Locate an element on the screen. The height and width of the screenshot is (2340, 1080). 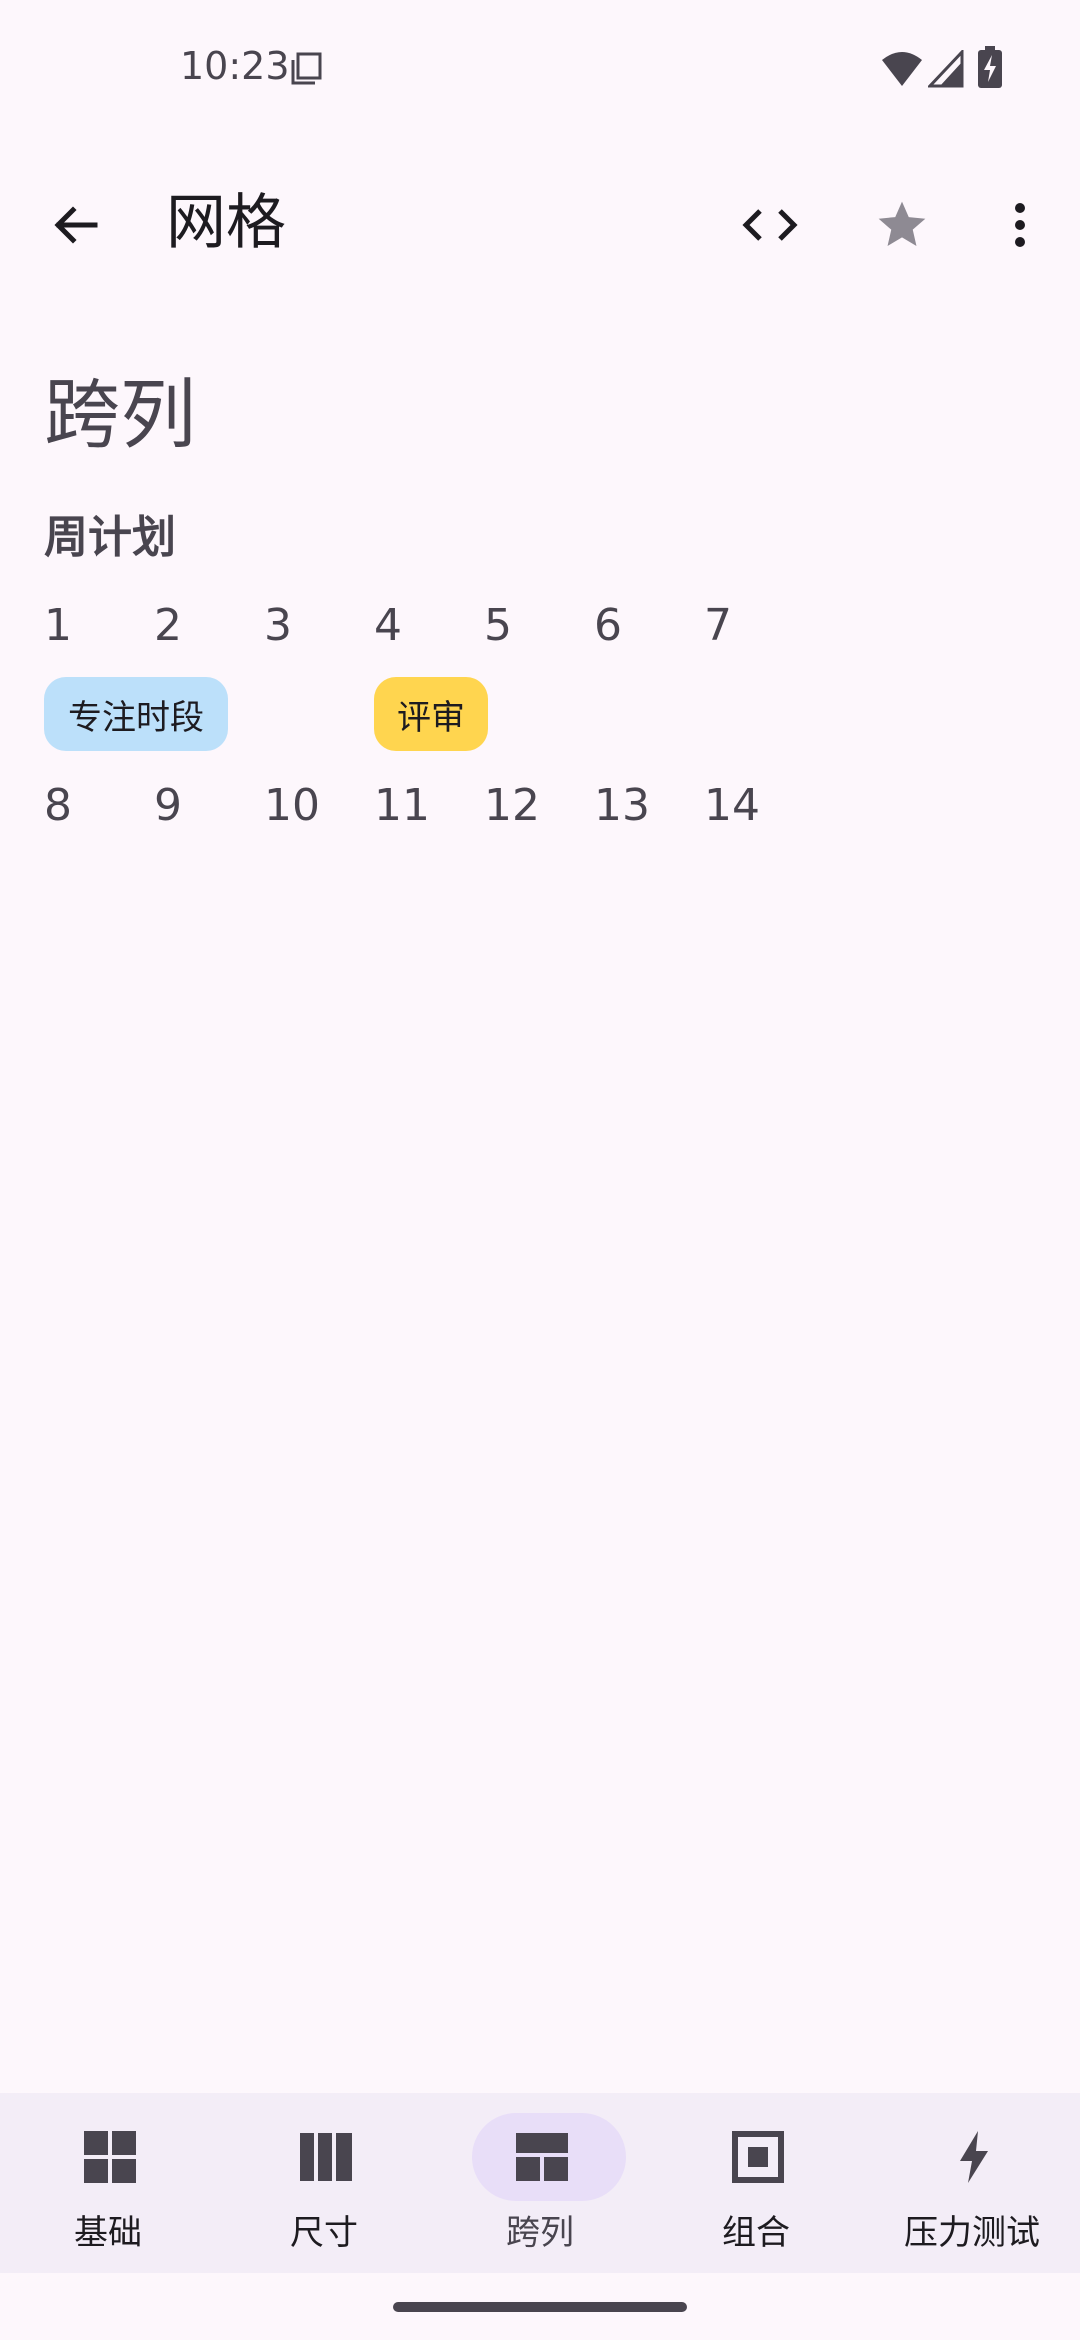
day-cell: 12 is located at coordinates (512, 805).